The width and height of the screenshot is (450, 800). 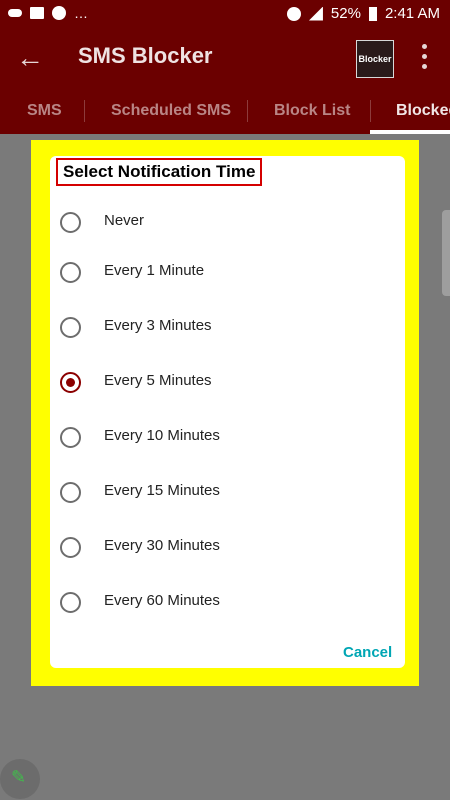 I want to click on status-bar: … 52% 2:41 AM, so click(x=225, y=14).